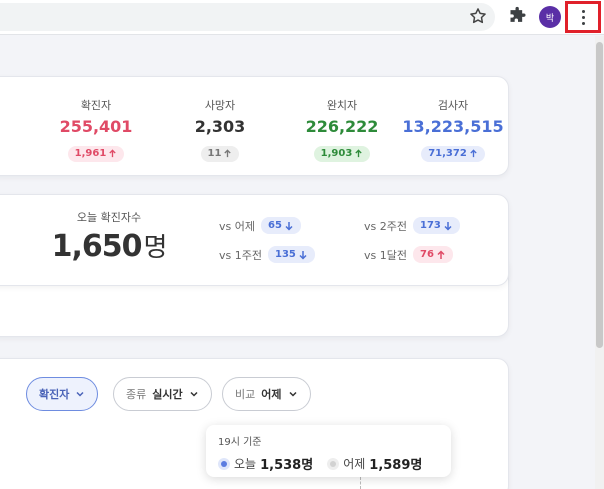 The width and height of the screenshot is (604, 489). Describe the element at coordinates (237, 226) in the screenshot. I see `compare-label: vs 어제` at that location.